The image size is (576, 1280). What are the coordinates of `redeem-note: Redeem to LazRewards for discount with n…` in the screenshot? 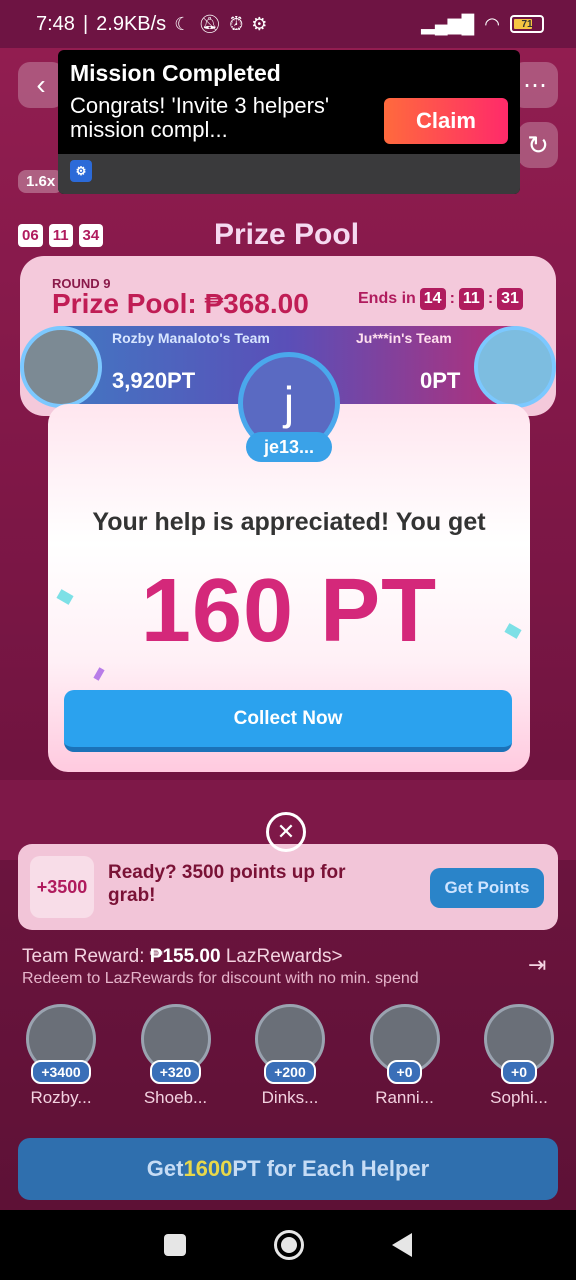 It's located at (220, 978).